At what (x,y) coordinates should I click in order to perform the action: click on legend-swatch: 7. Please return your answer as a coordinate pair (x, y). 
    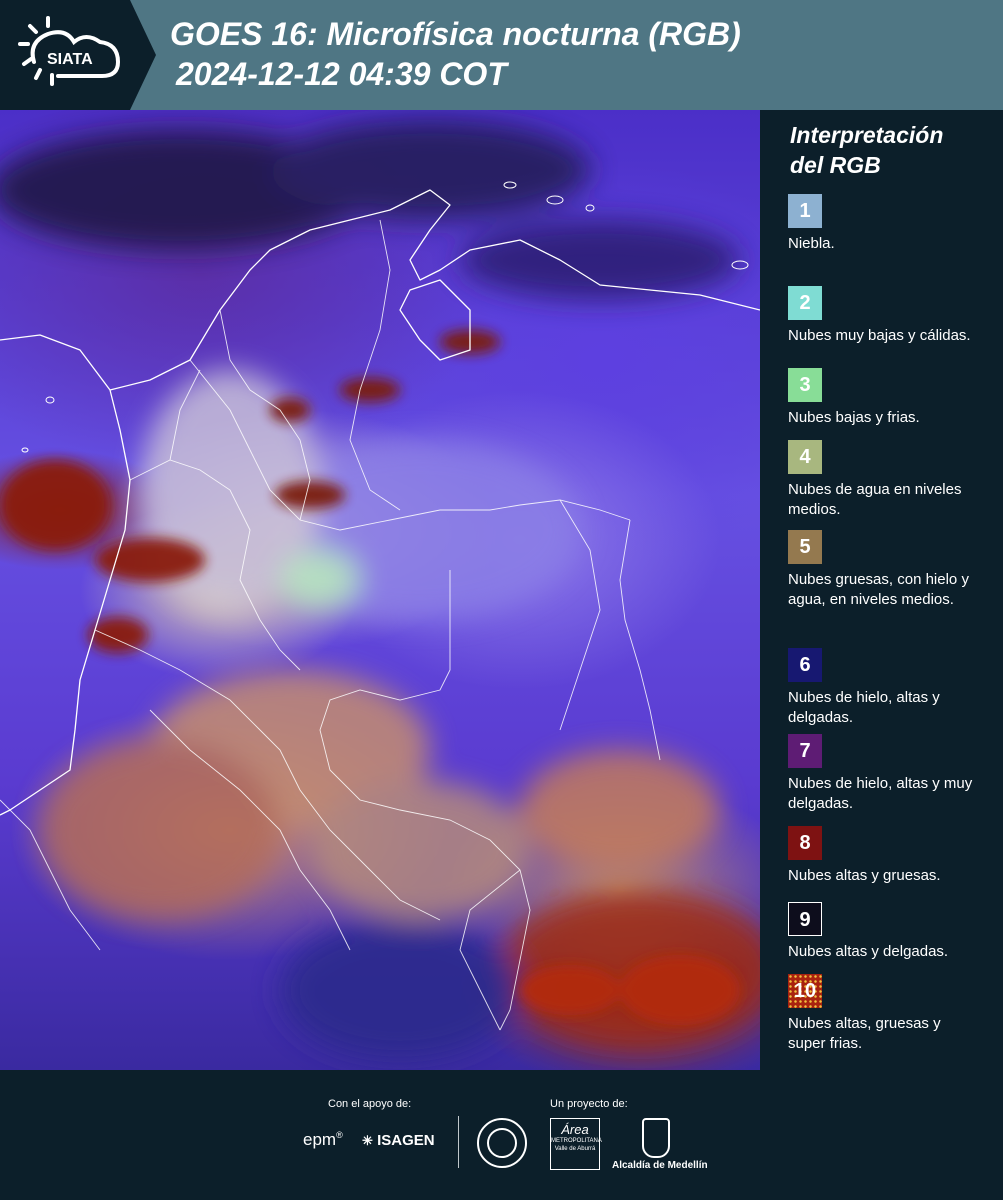
    Looking at the image, I should click on (805, 751).